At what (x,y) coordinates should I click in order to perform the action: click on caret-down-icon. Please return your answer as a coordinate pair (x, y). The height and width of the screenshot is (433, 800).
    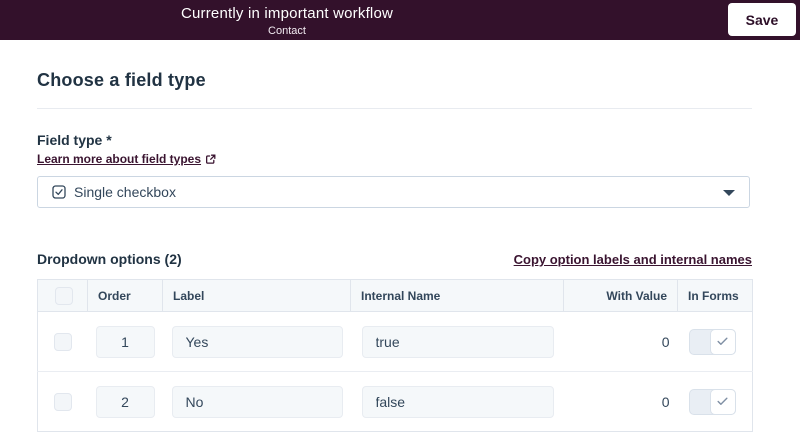
    Looking at the image, I should click on (729, 193).